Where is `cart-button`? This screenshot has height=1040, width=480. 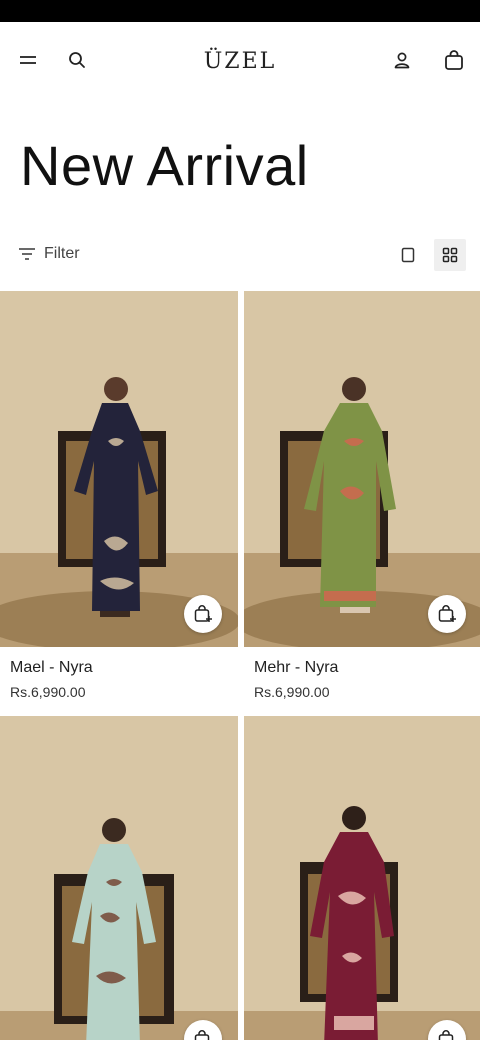
cart-button is located at coordinates (454, 60).